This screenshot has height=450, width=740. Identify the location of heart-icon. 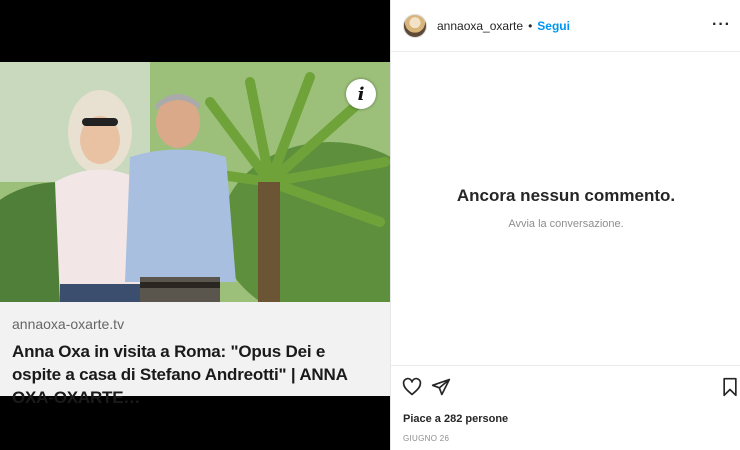
(412, 387).